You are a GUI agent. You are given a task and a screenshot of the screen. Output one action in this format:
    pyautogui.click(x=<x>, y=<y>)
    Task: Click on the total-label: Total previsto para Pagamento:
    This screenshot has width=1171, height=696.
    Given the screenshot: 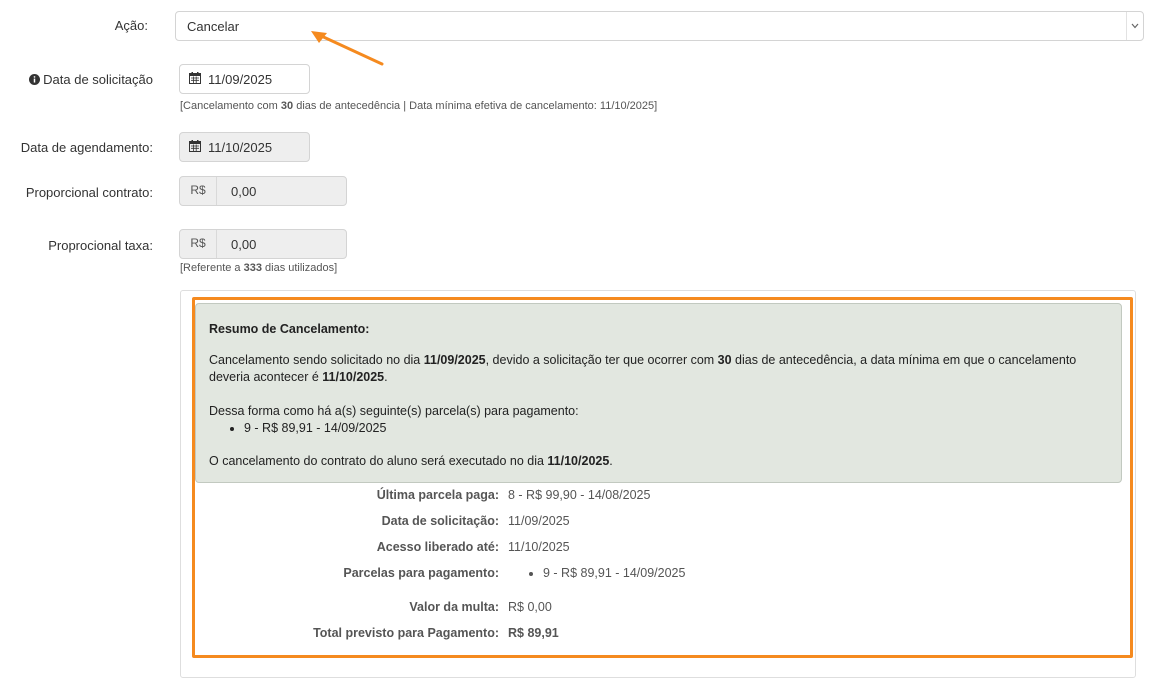 What is the action you would take?
    pyautogui.click(x=406, y=633)
    